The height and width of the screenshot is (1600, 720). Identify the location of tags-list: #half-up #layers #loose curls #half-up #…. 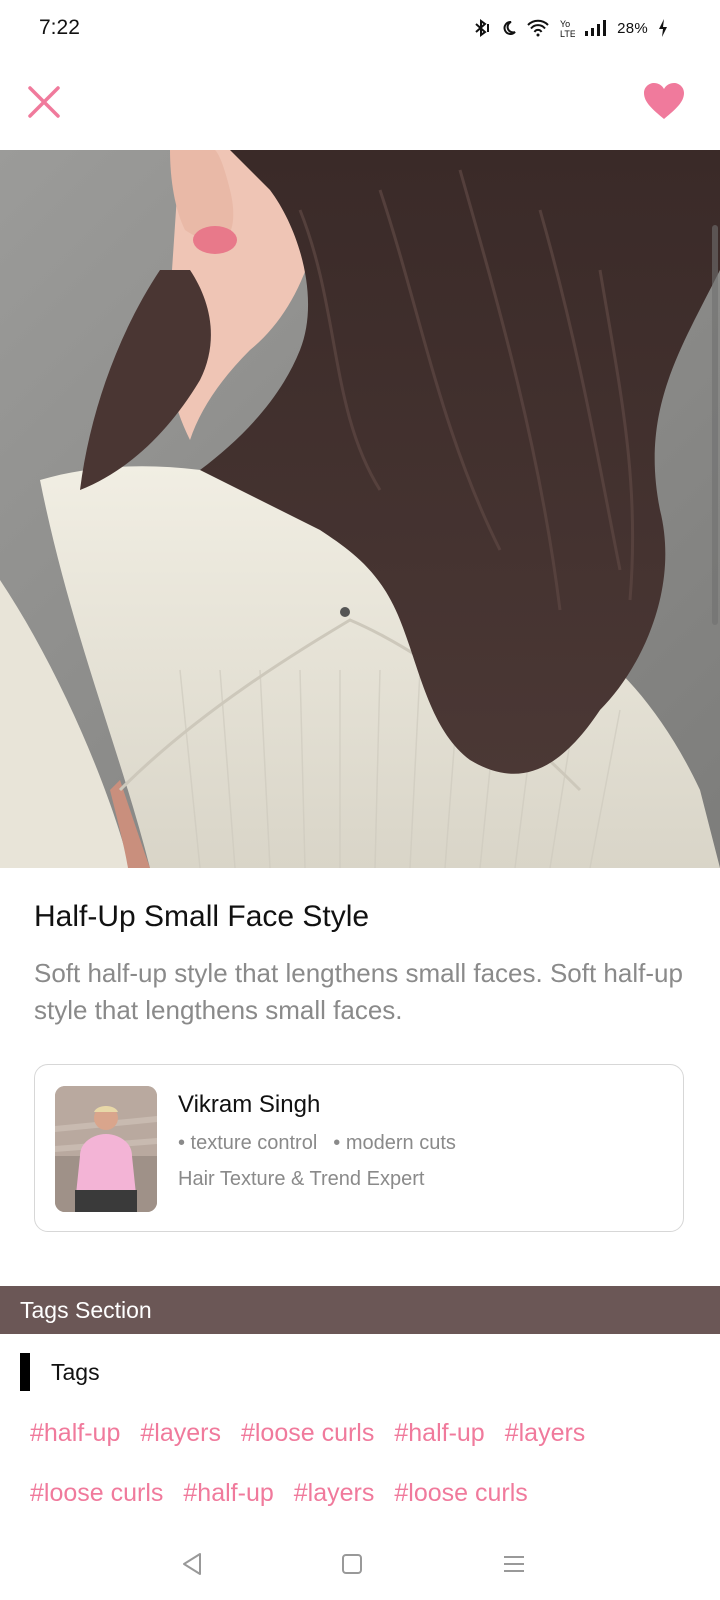
(365, 1463).